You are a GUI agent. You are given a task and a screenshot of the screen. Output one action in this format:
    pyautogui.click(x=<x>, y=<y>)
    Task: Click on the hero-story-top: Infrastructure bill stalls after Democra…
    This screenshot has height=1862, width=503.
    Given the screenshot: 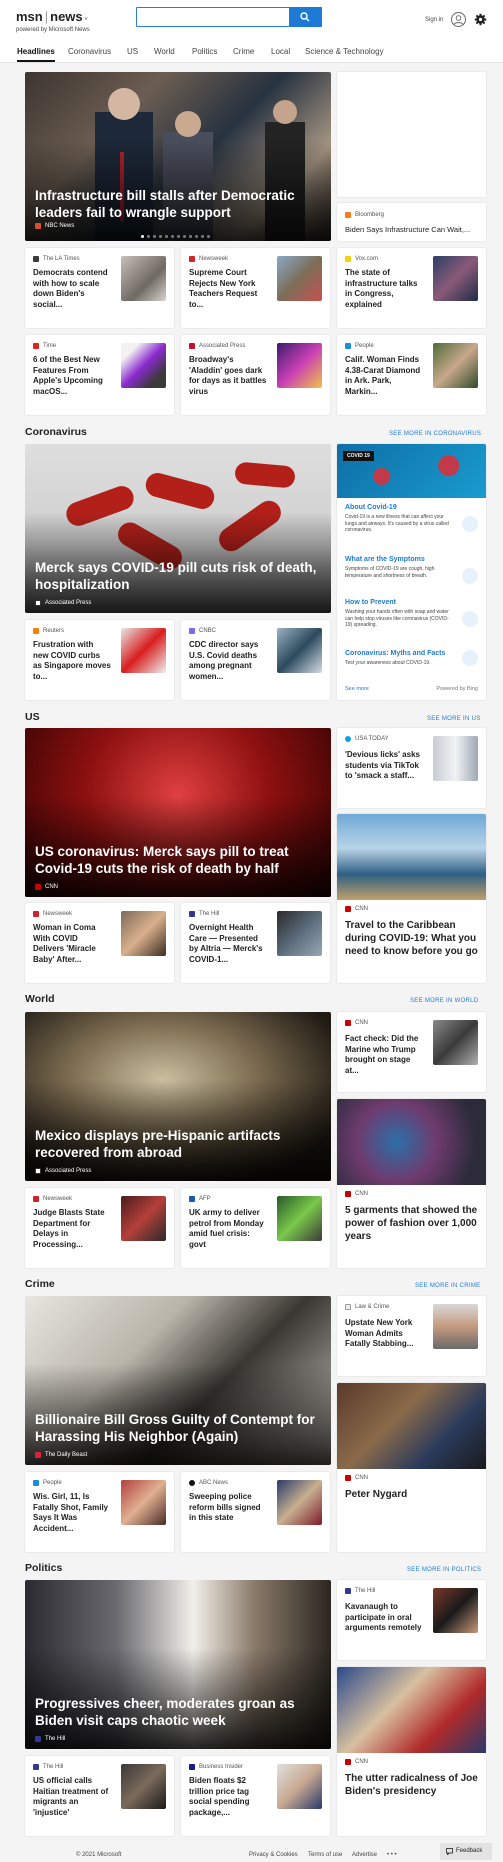 What is the action you would take?
    pyautogui.click(x=178, y=156)
    